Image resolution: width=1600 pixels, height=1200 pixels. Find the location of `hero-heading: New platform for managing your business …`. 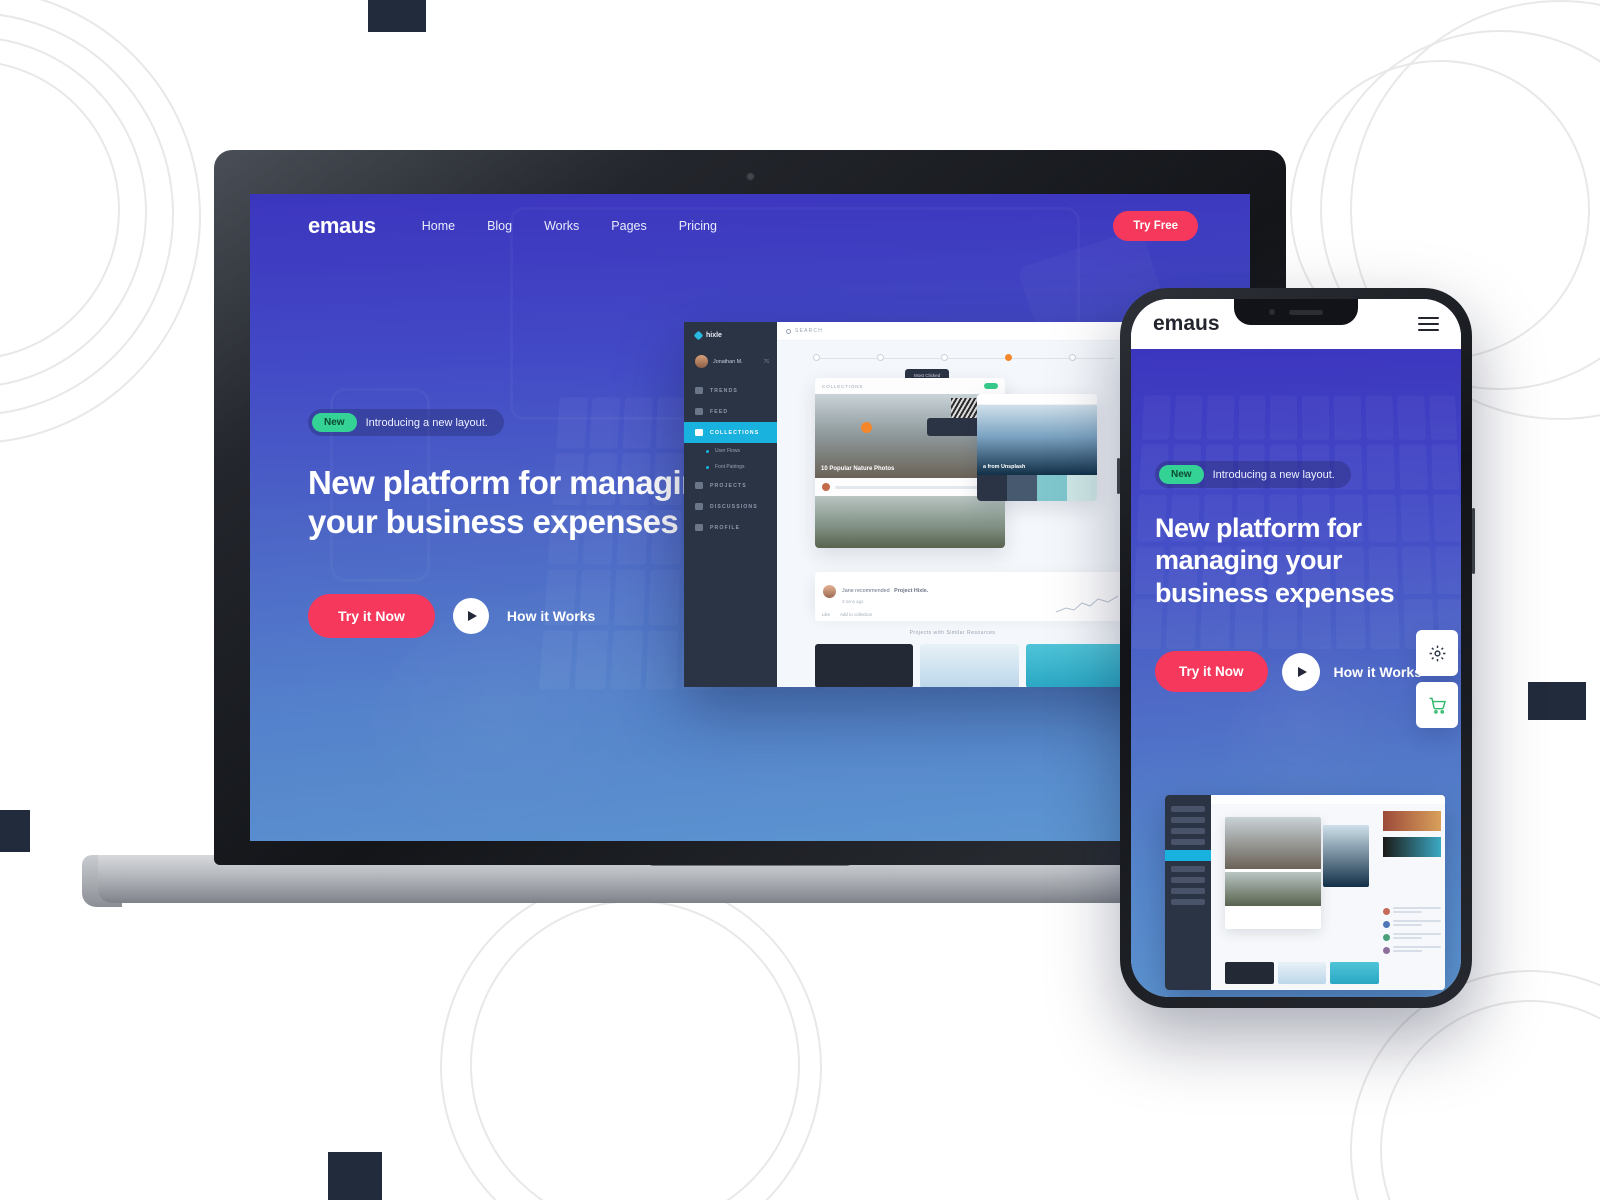

hero-heading: New platform for managing your business … is located at coordinates (523, 503).